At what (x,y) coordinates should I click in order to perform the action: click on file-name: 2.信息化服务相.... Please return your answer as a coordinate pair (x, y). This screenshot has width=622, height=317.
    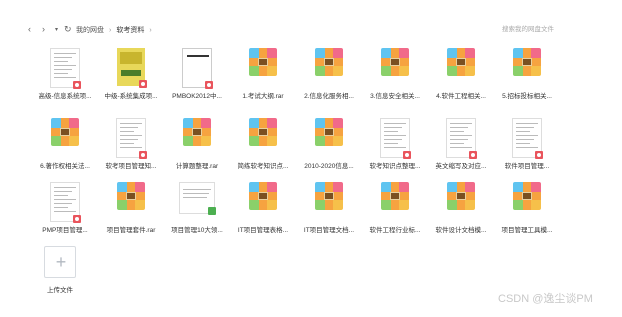
    Looking at the image, I should click on (329, 96).